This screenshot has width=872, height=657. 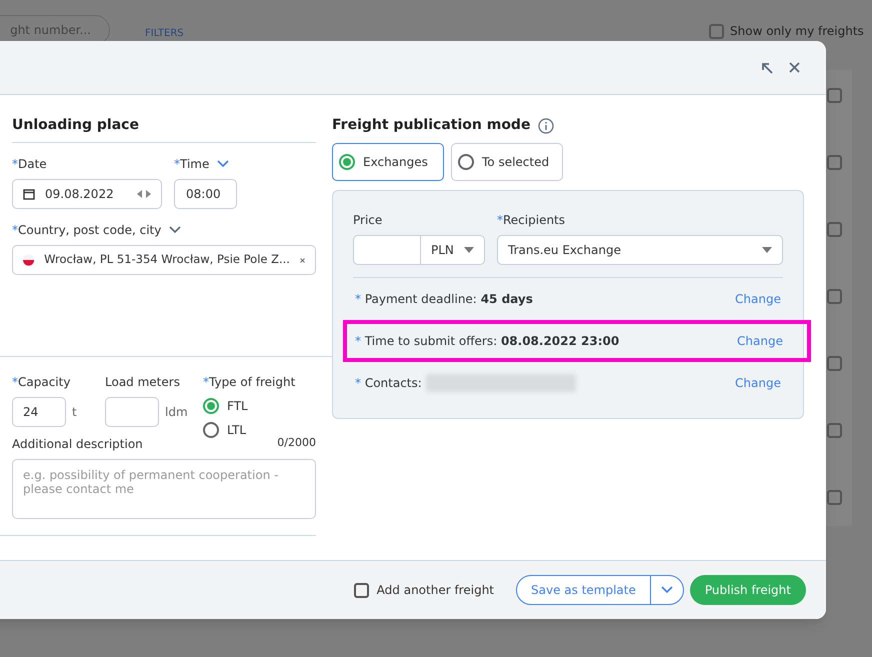 I want to click on checkbox-label: Show only my freights, so click(x=797, y=31).